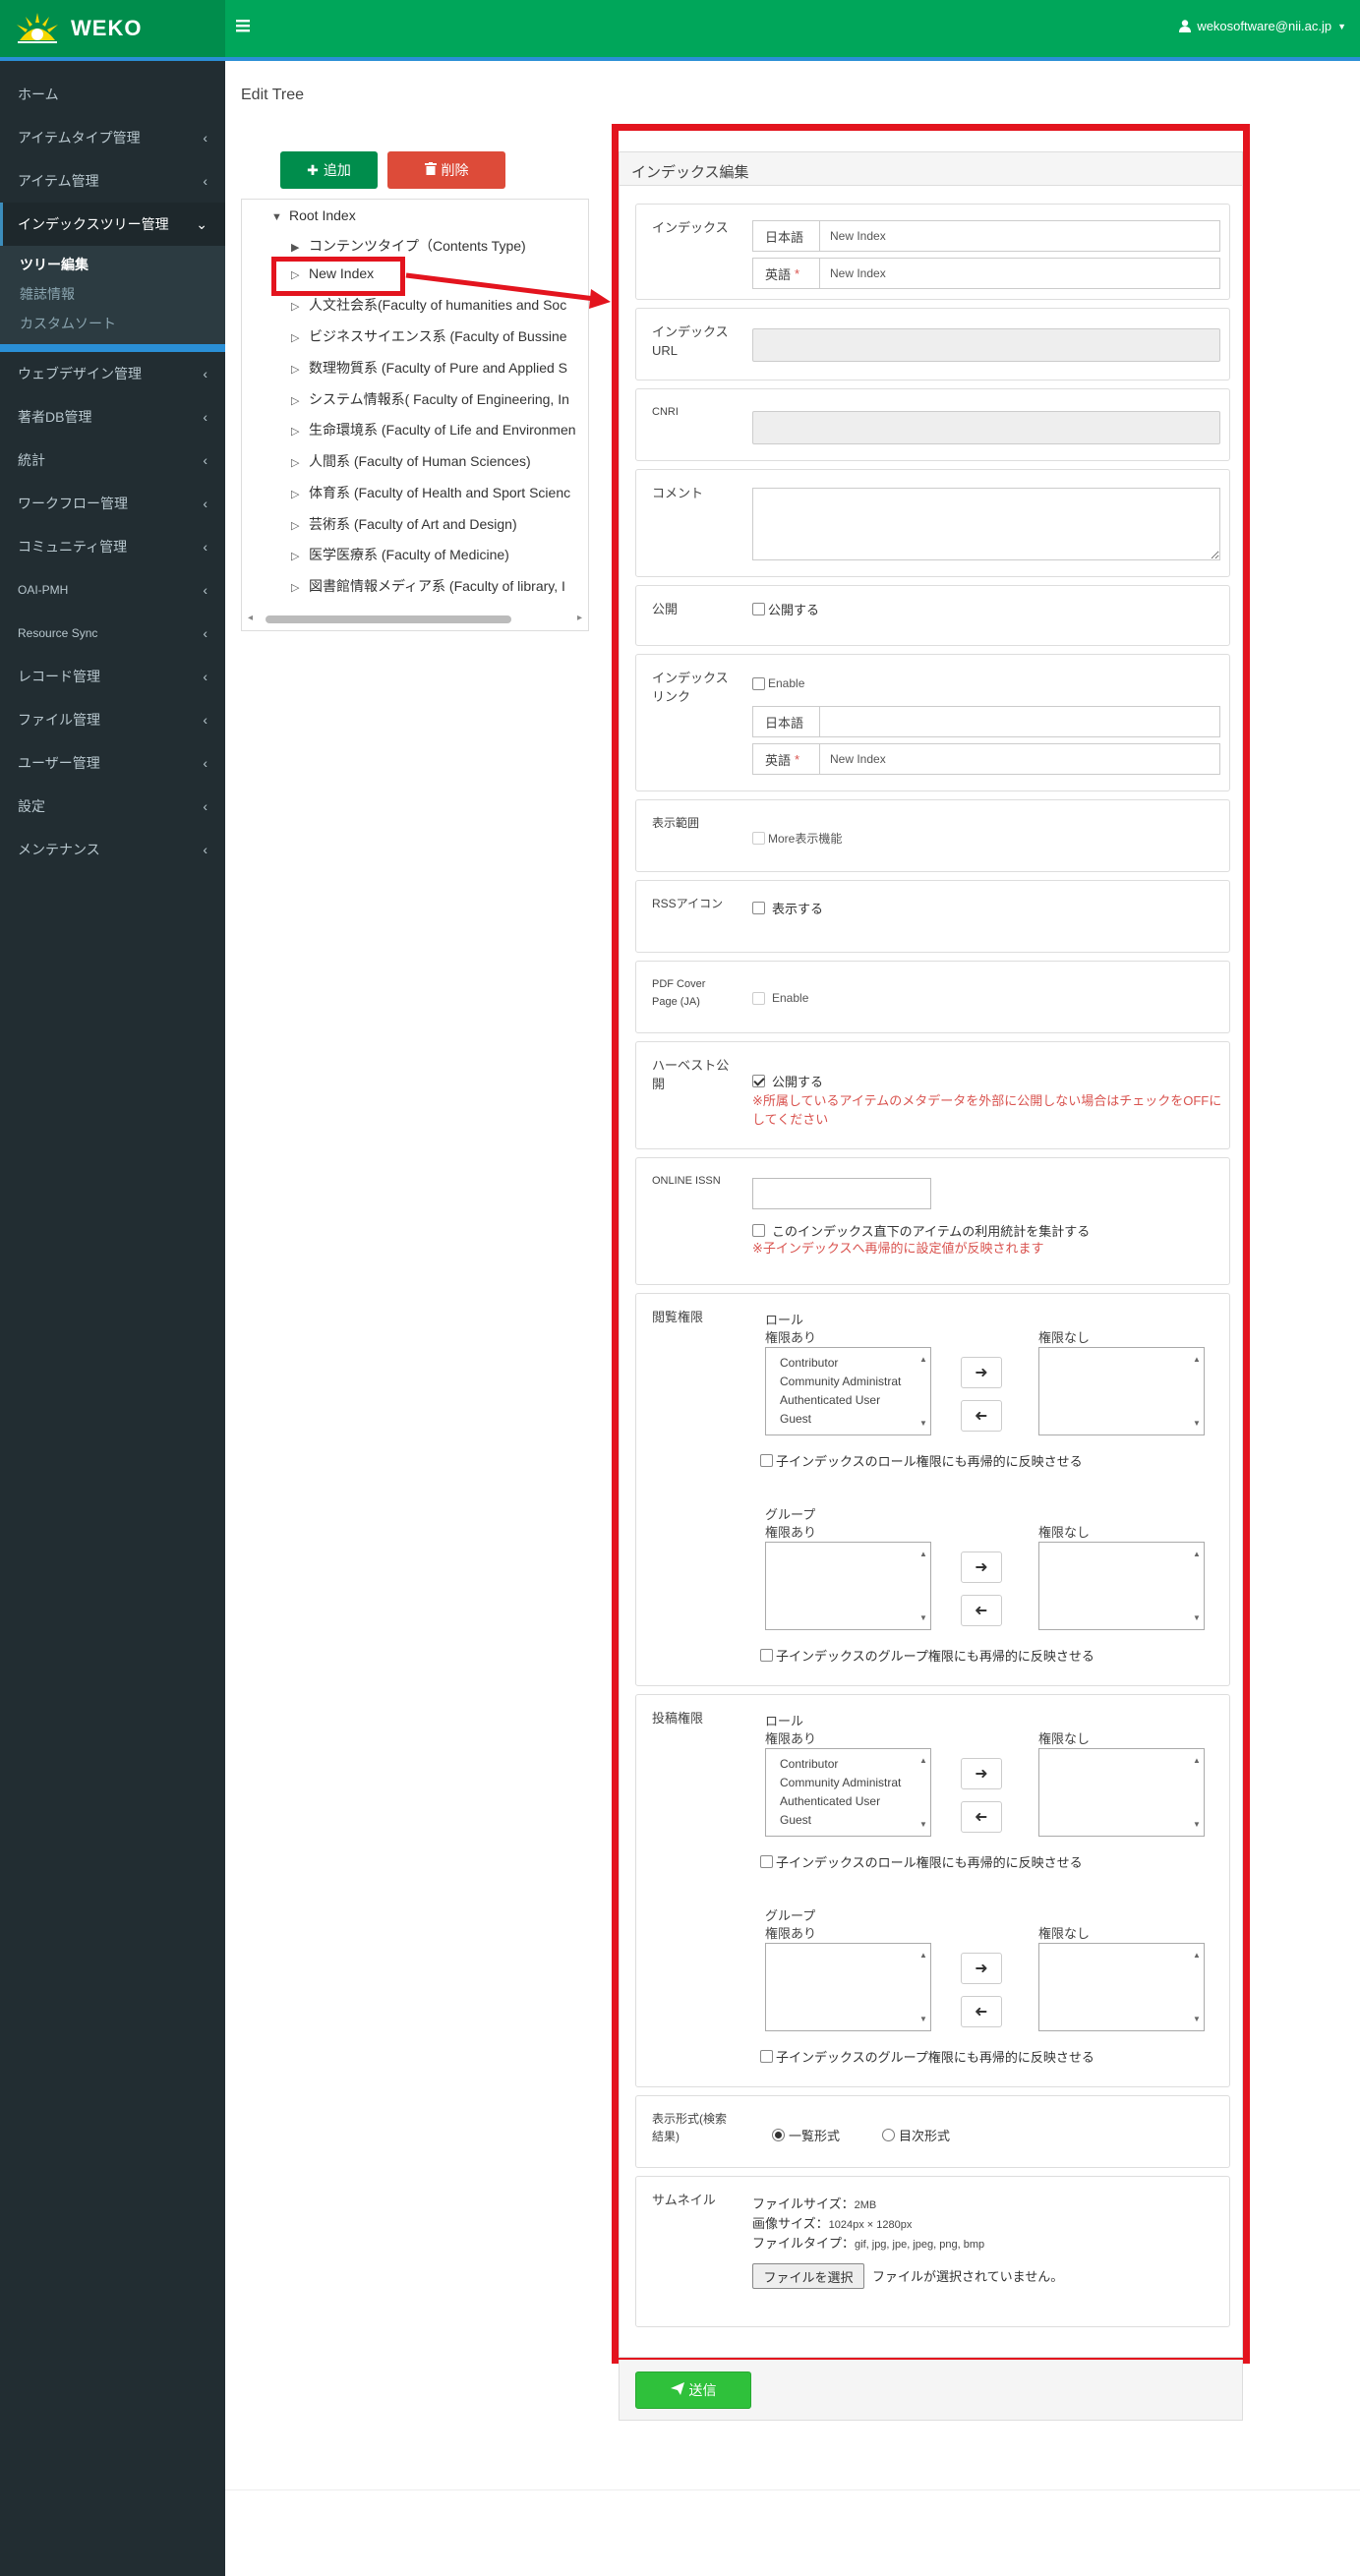  What do you see at coordinates (1019, 721) in the screenshot?
I see `link-ja-input` at bounding box center [1019, 721].